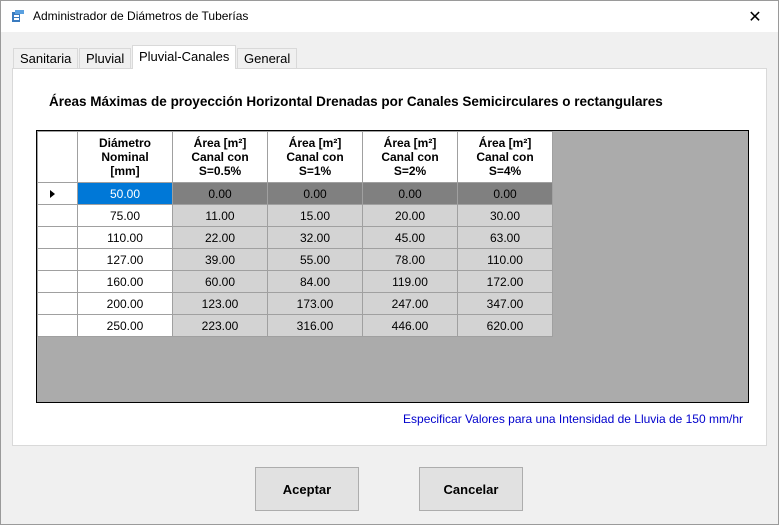  I want to click on table-row: 200.00 123.00 173.00 247.00 347.00, so click(295, 303).